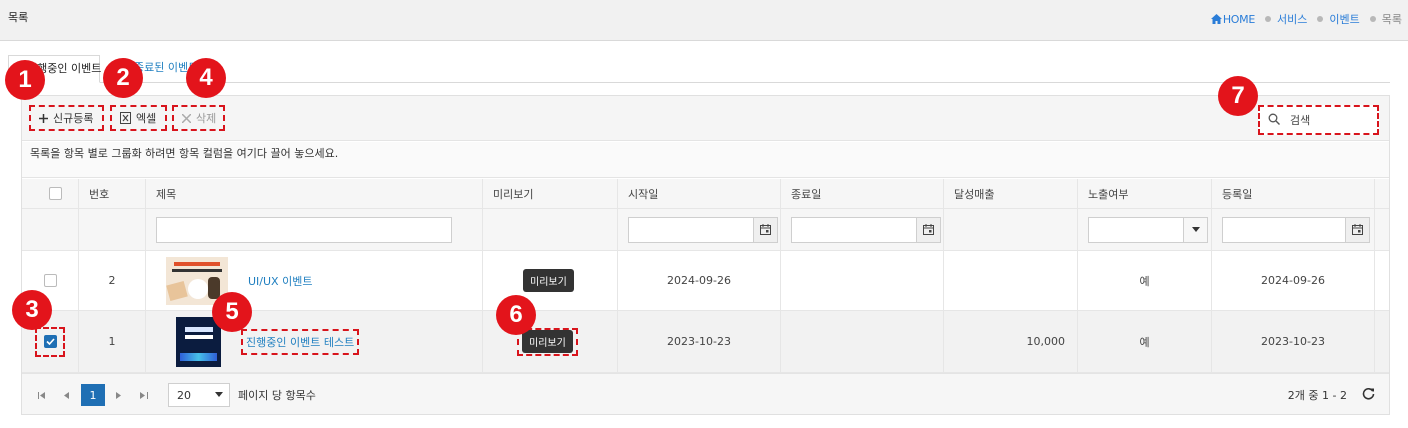 The width and height of the screenshot is (1408, 428). I want to click on group-drop-area: 목록을 항목 별로 그룹화 하려면 항목 컬럼을 여기다 끌어 놓으세요., so click(705, 160).